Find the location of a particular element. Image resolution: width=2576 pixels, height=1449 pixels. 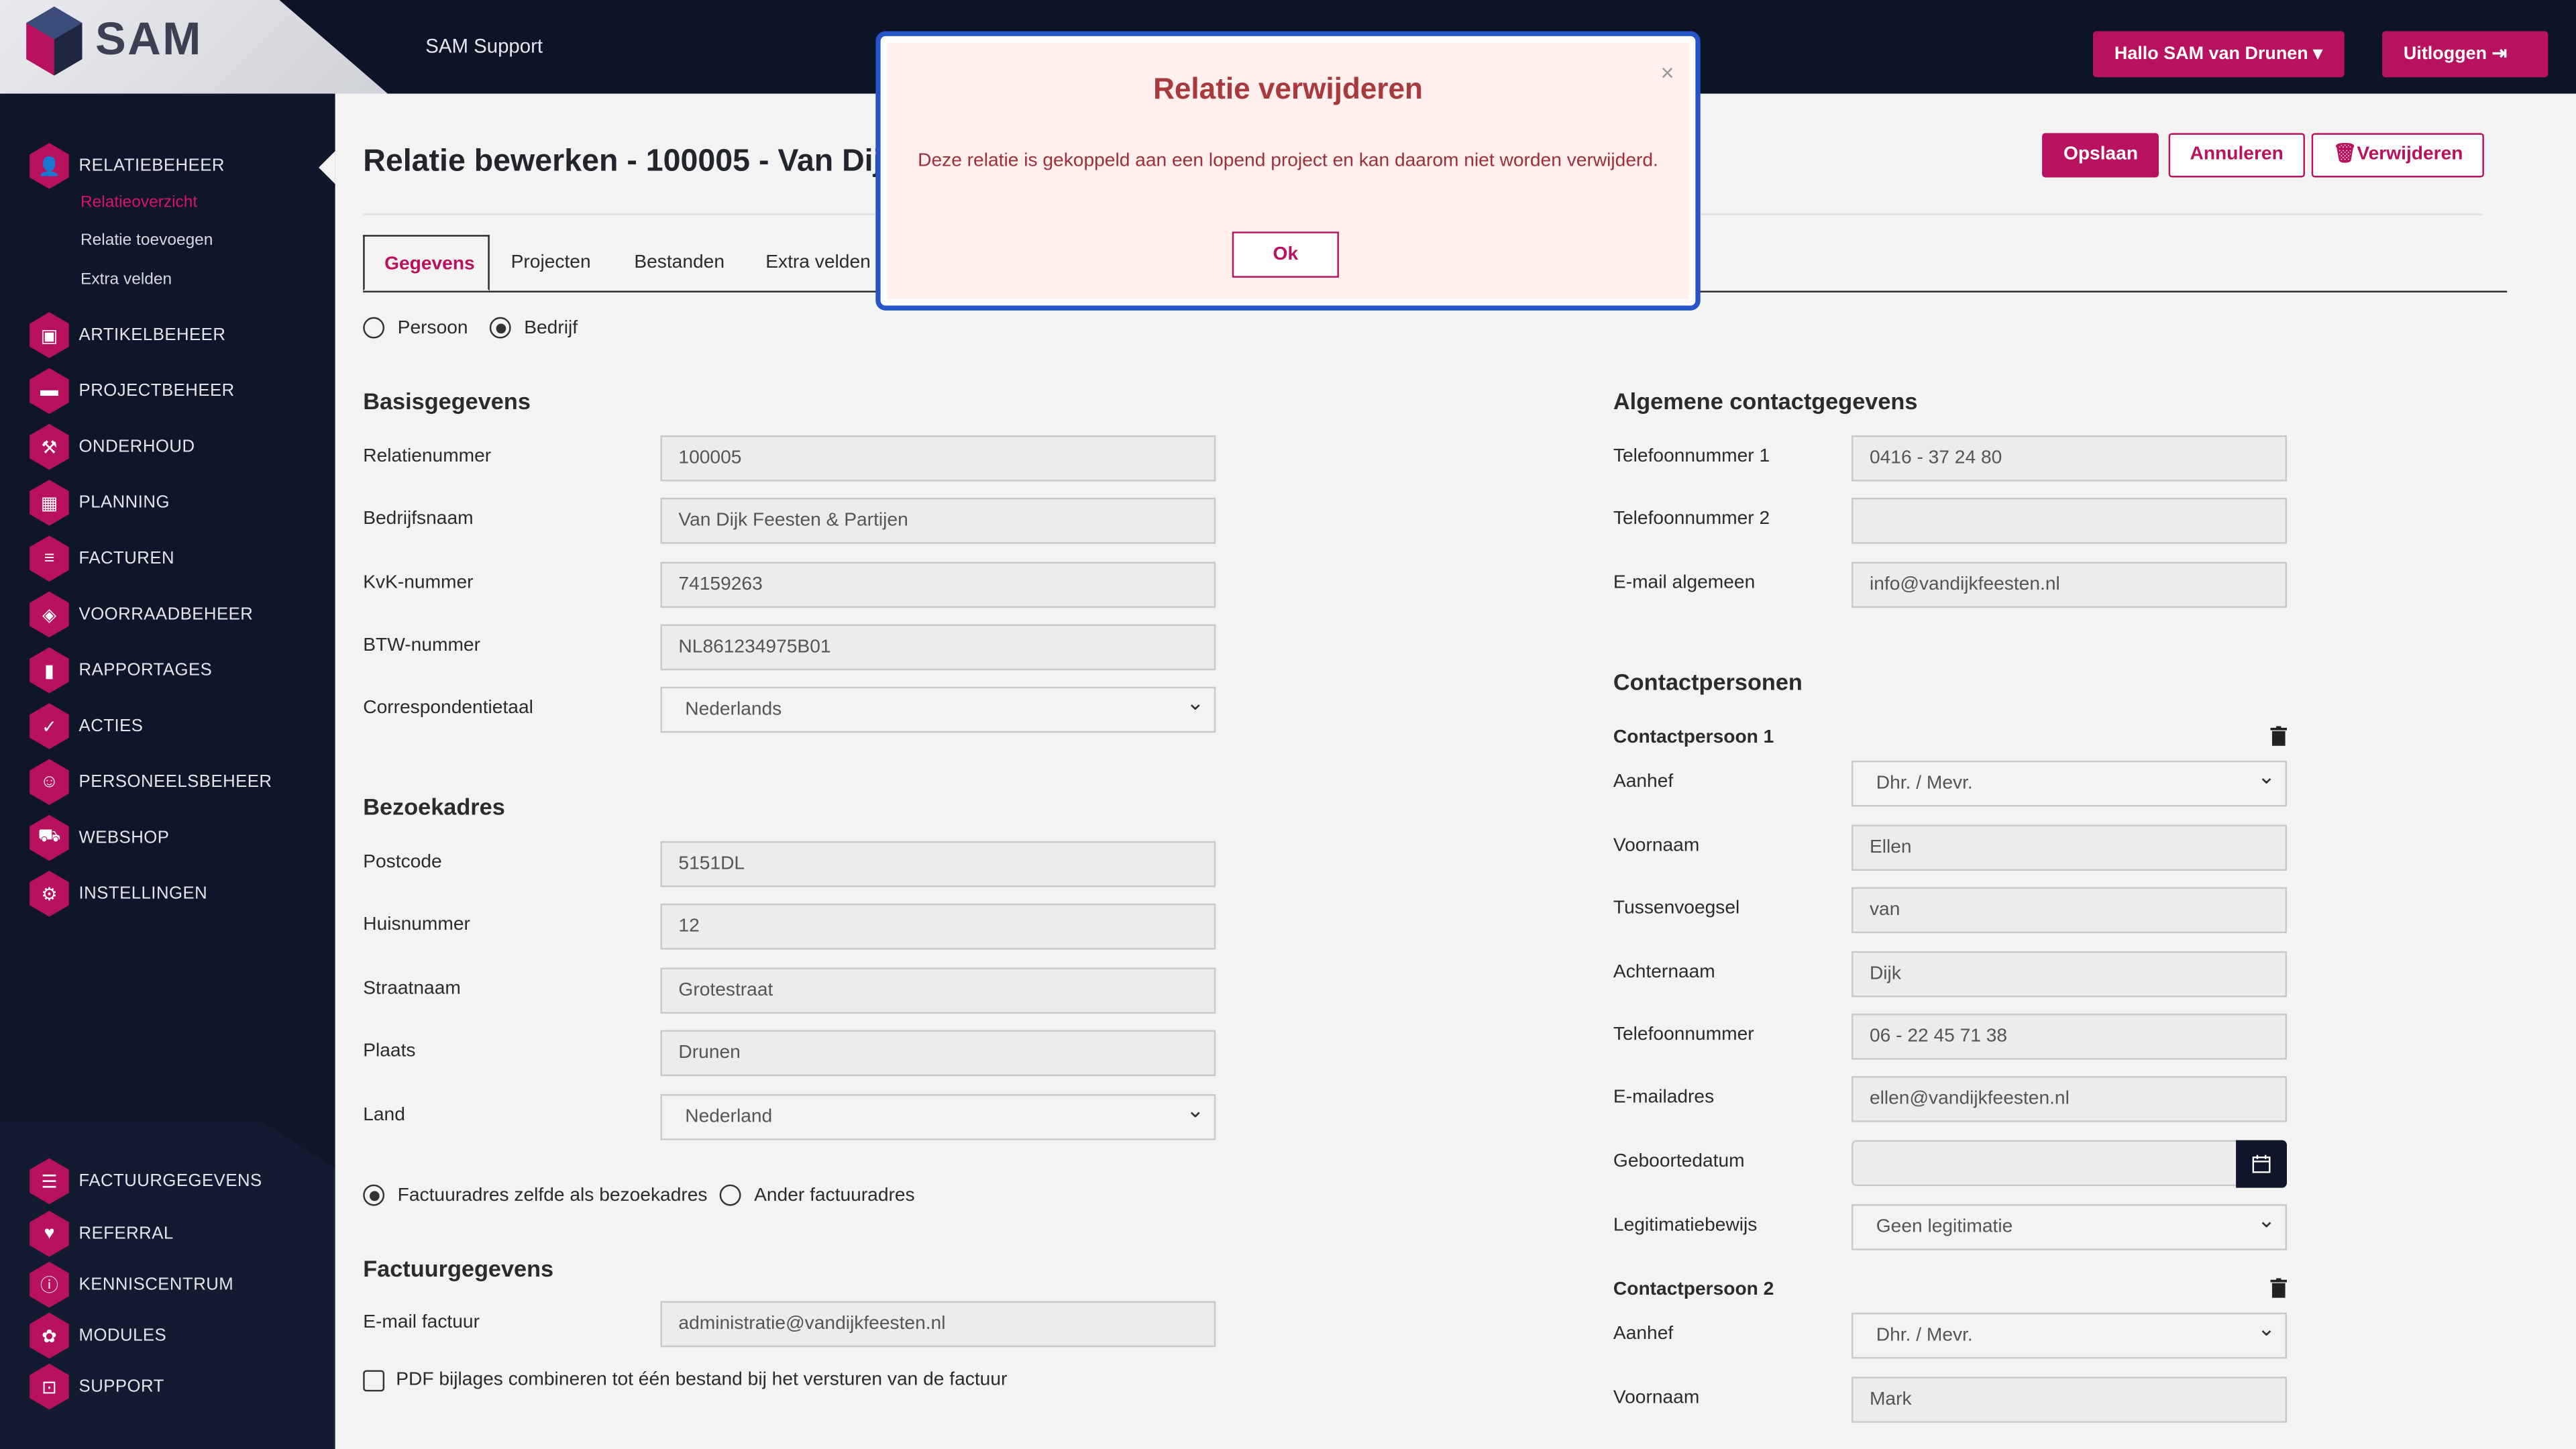

datepicker-button is located at coordinates (2262, 1164).